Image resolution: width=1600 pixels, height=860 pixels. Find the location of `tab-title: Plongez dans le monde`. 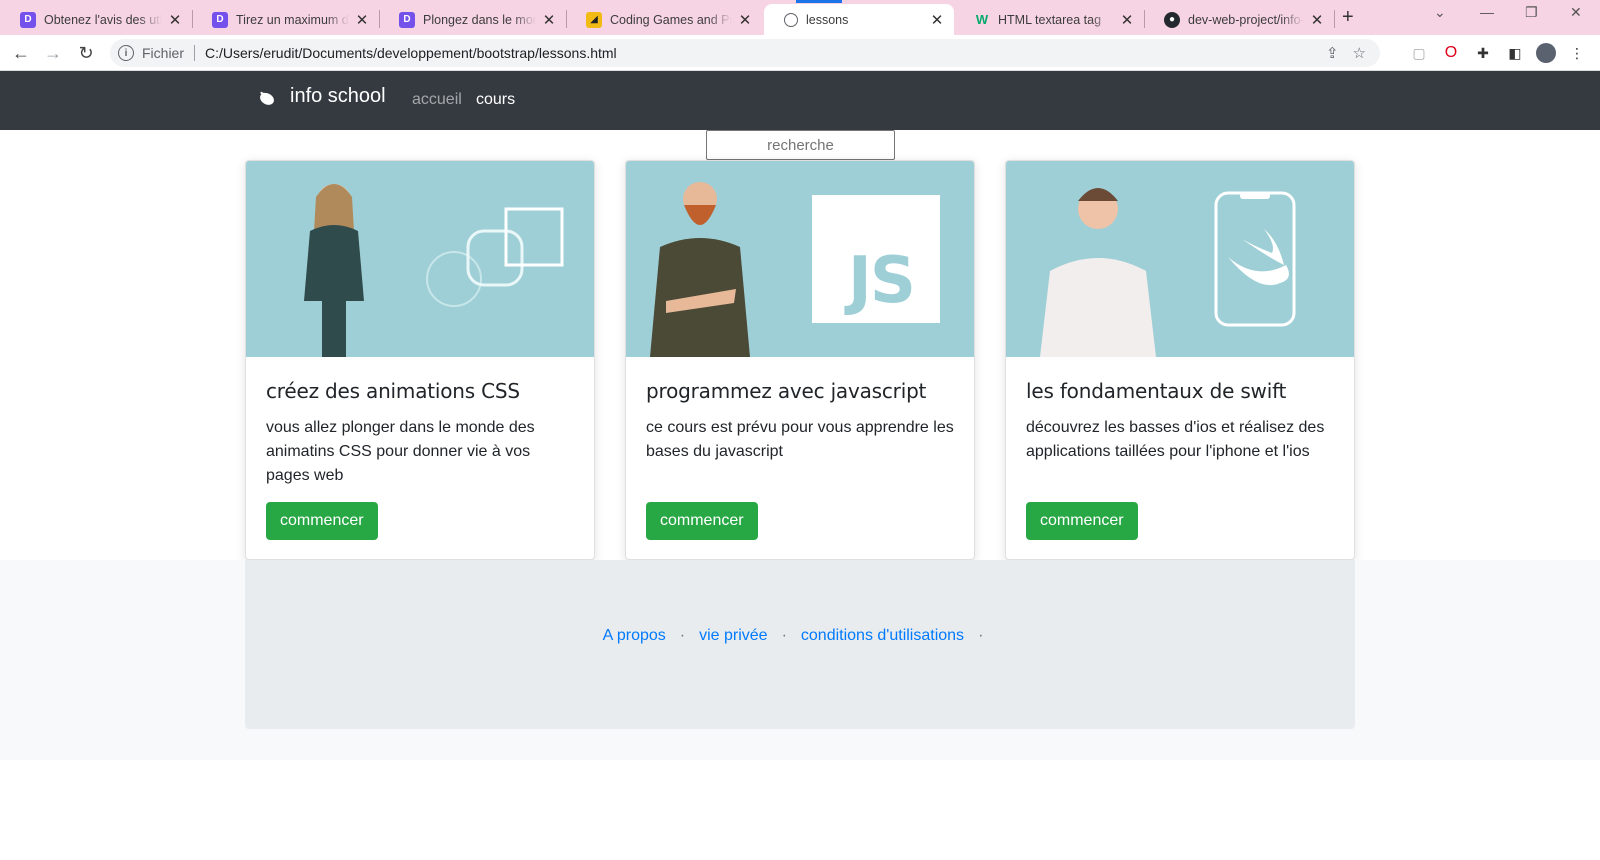

tab-title: Plongez dans le monde is located at coordinates (479, 19).